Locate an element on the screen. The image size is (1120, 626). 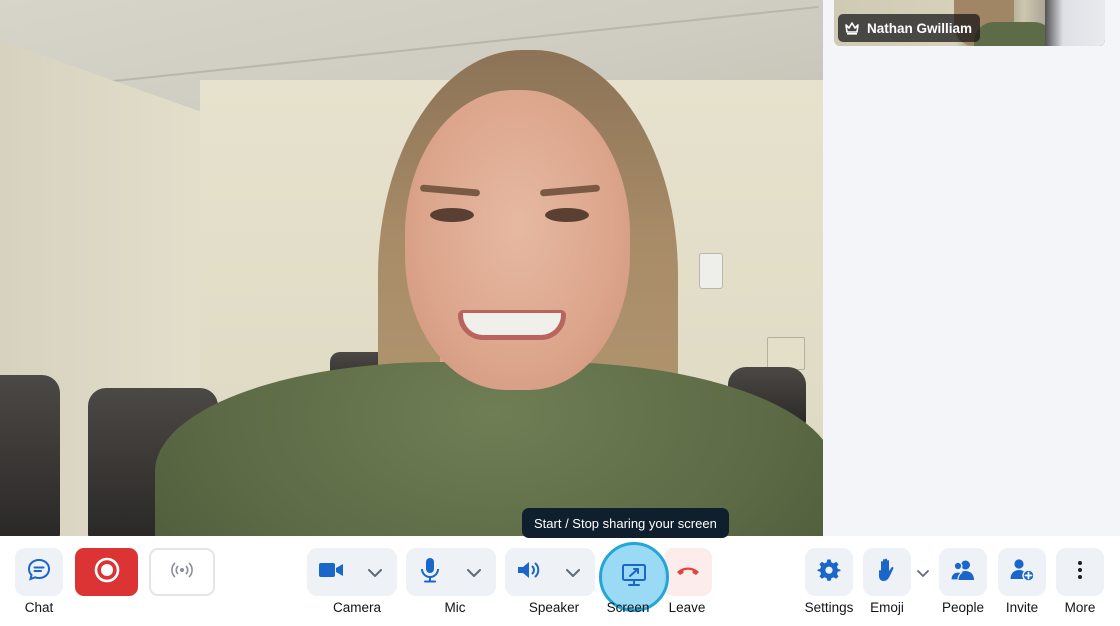
people-icon is located at coordinates (963, 572).